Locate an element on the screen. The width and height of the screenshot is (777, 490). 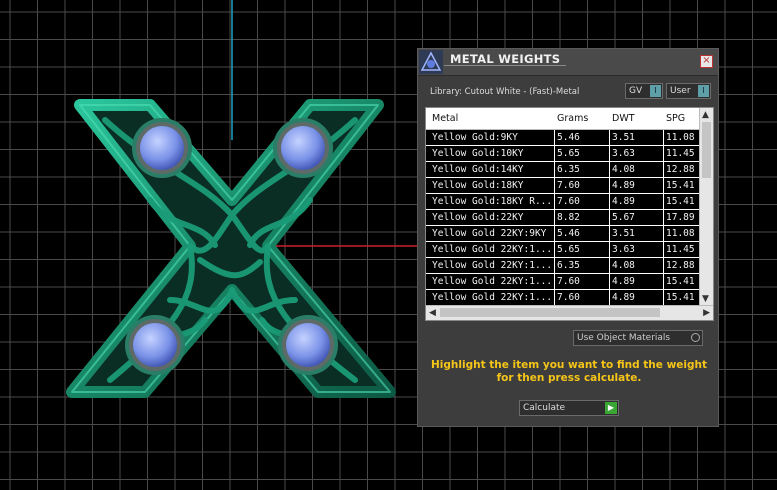
play-arrow-icon: ▶ is located at coordinates (611, 408).